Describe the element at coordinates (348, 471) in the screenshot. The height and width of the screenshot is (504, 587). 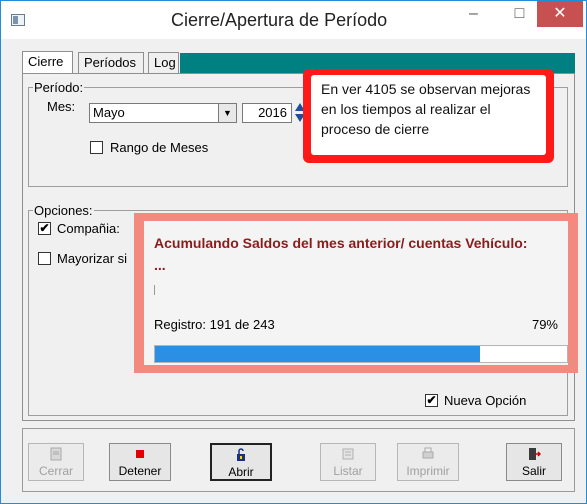
I see `listar-label: Listar` at that location.